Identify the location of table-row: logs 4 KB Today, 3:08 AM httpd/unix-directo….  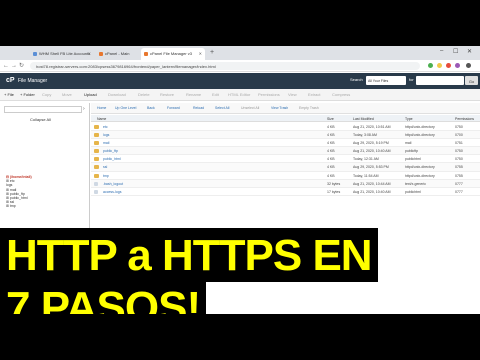
(285, 135).